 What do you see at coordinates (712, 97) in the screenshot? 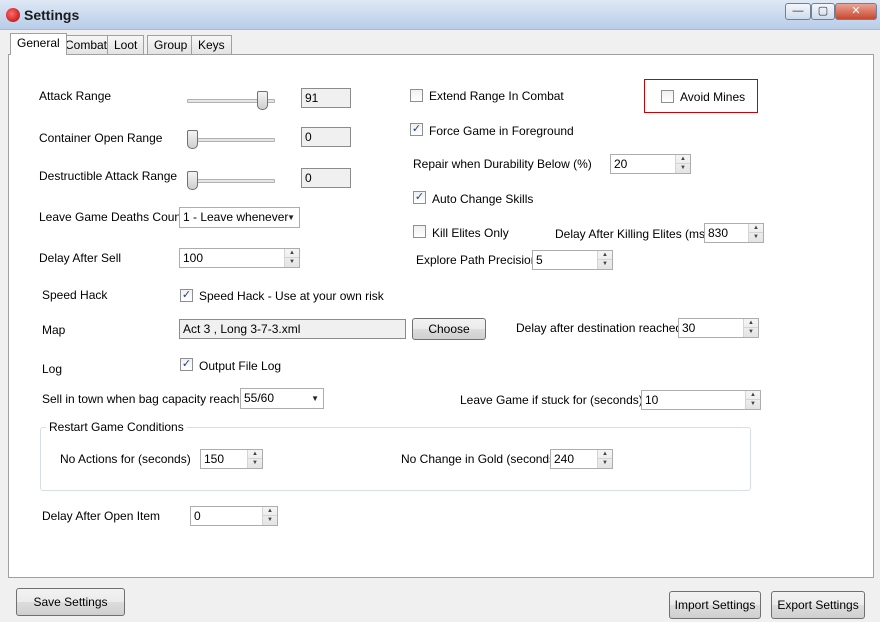
I see `avoid-mines-label: Avoid Mines` at bounding box center [712, 97].